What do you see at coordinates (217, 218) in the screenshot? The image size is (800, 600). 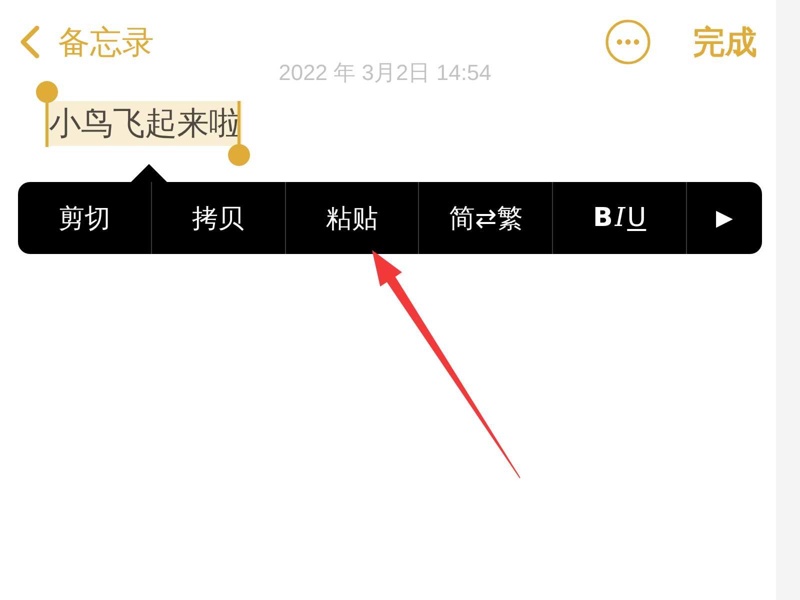 I see `menu-item: 拷贝` at bounding box center [217, 218].